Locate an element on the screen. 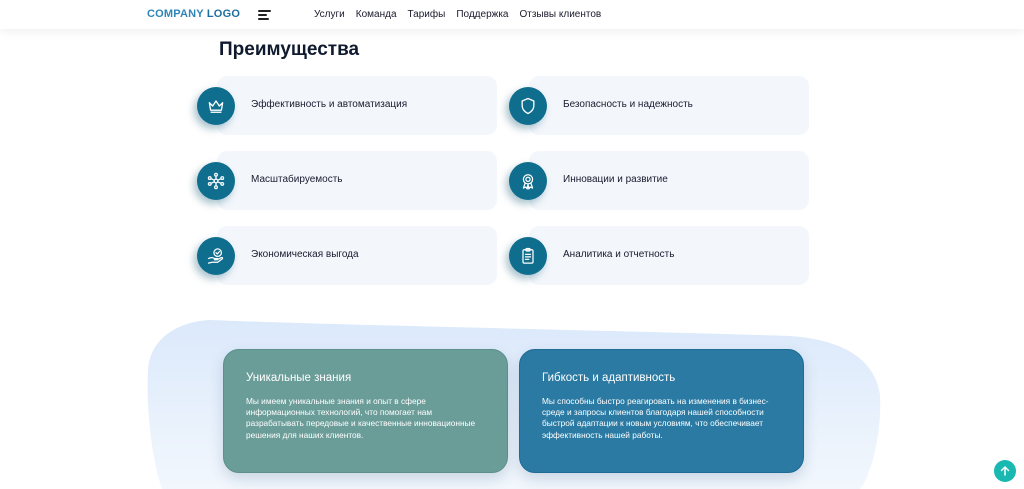 This screenshot has height=489, width=1024. feature-label: Безопасность и надежность is located at coordinates (628, 104).